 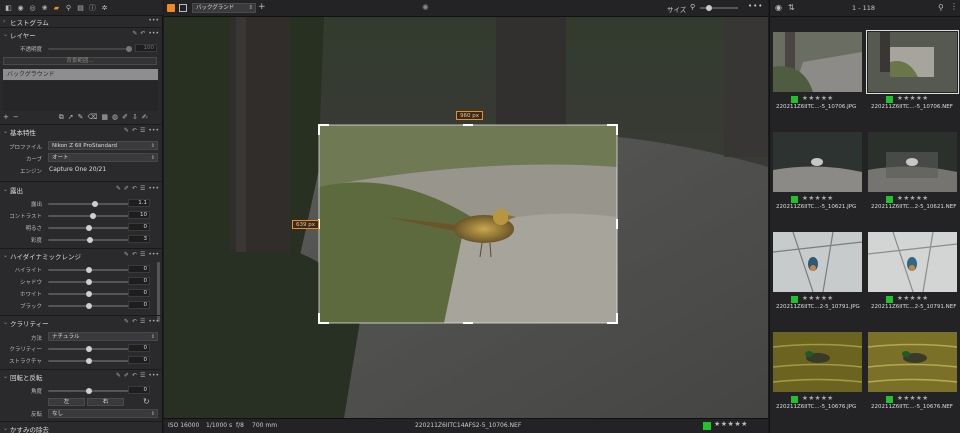 What do you see at coordinates (139, 360) in the screenshot?
I see `structure-value: 0` at bounding box center [139, 360].